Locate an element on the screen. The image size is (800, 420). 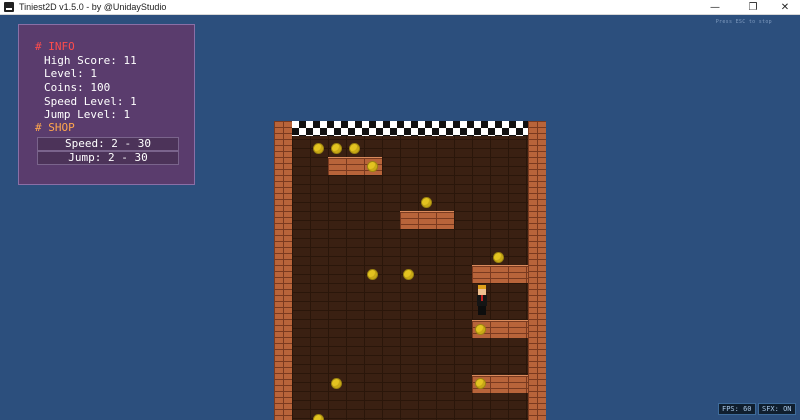
right-brick-wall is located at coordinates (537, 270).